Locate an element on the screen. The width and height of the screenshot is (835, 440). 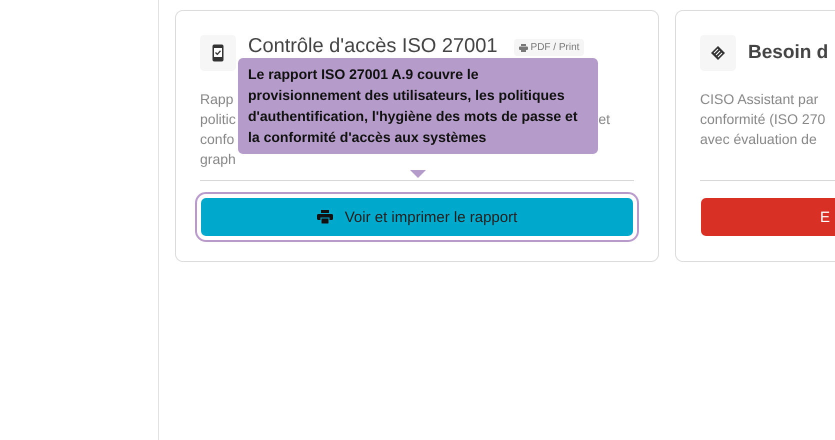
tooltip: Le rapport ISO 27001 A.9 couvre le provisionnement des utilisateurs, les politiques d'authentification, l'hygiène des mots de passe et la conformité d'accès aux systèmes is located at coordinates (418, 106).